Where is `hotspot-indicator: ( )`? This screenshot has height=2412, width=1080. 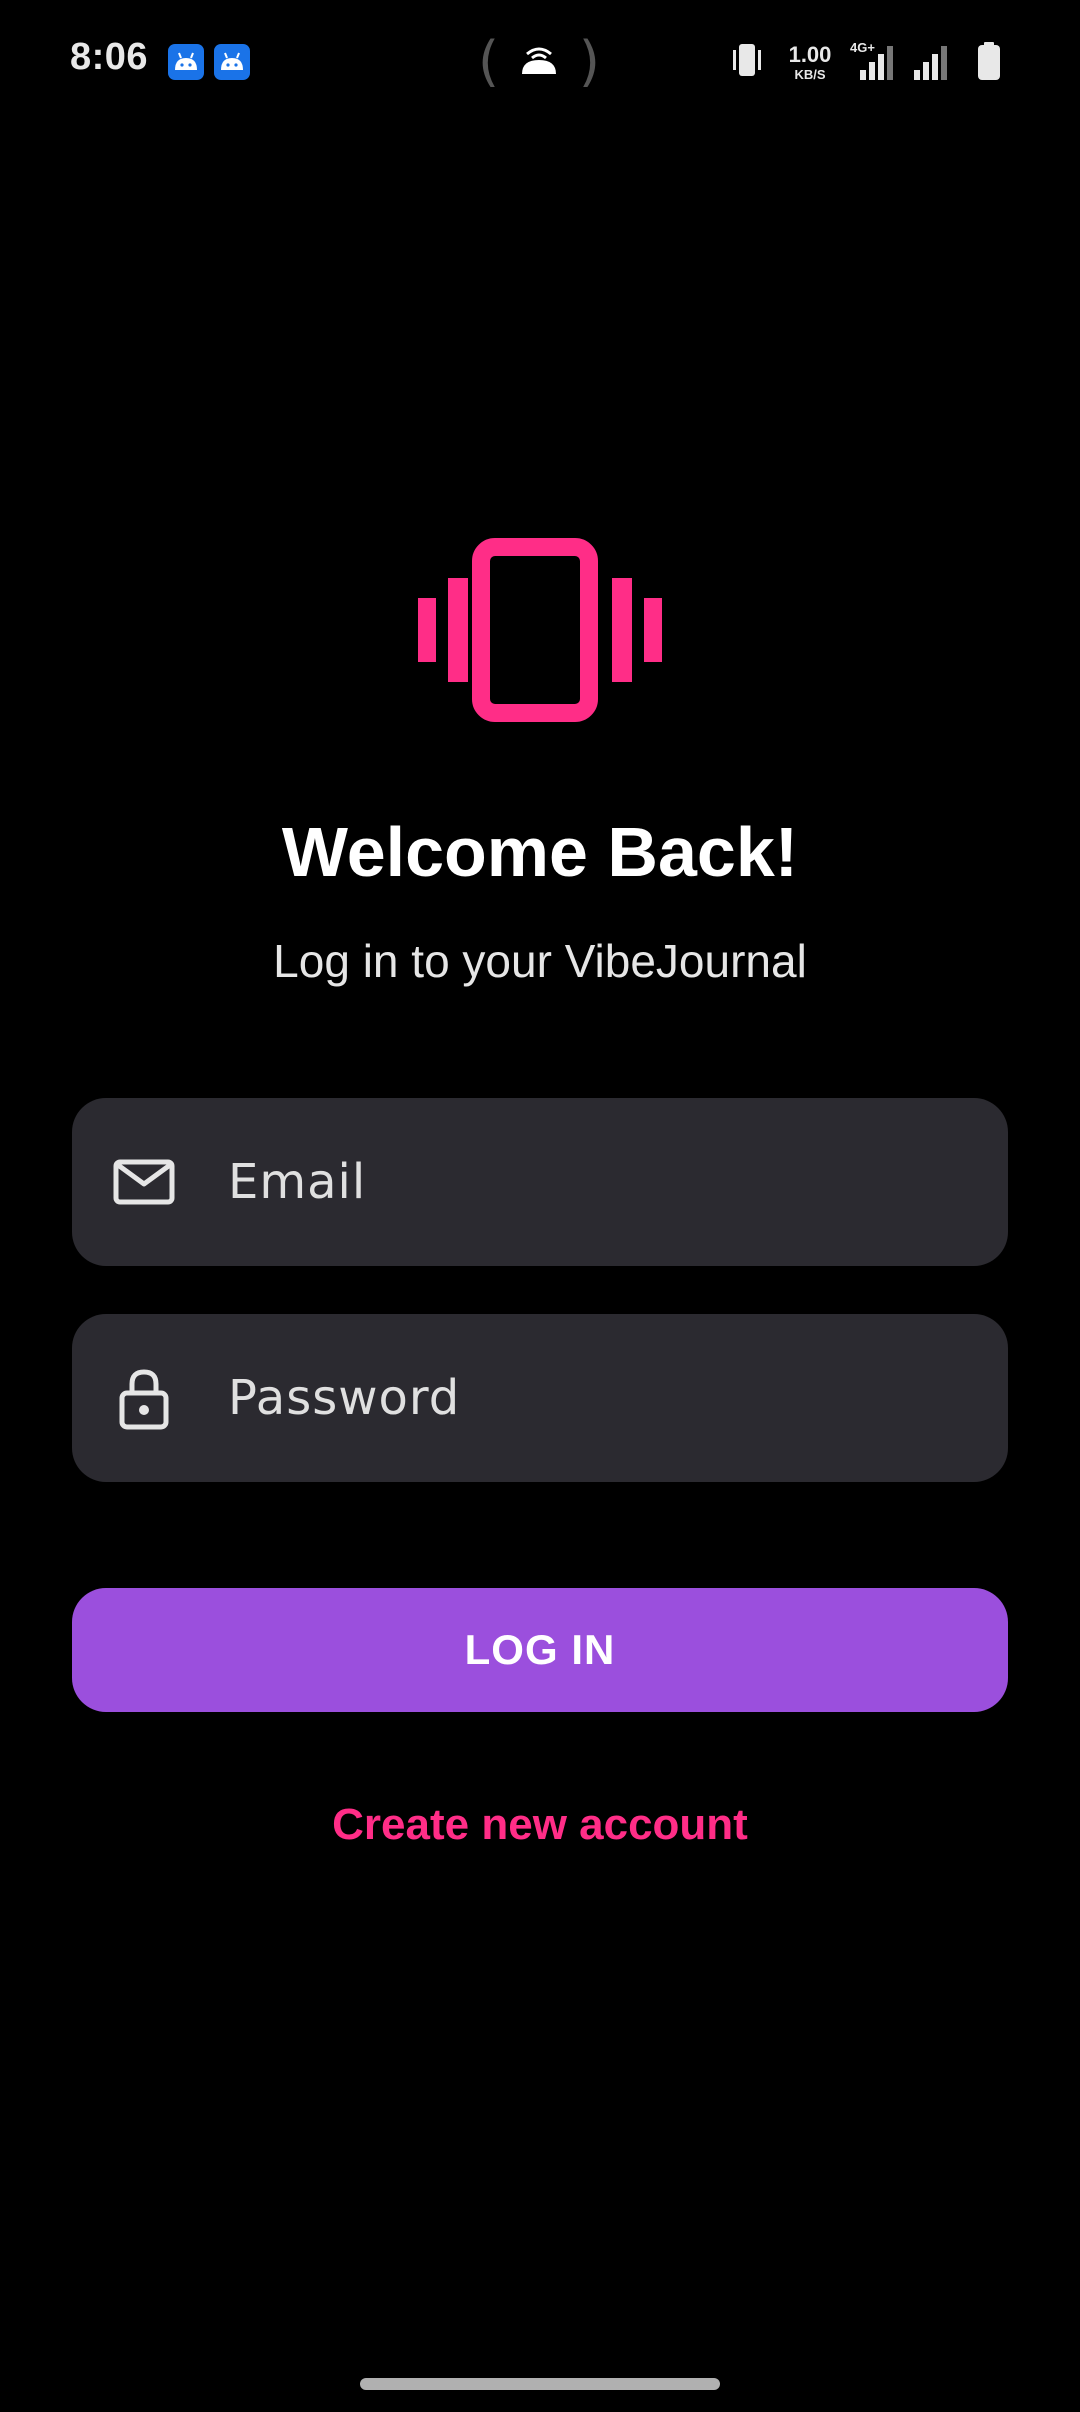
hotspot-indicator: ( ) is located at coordinates (539, 61).